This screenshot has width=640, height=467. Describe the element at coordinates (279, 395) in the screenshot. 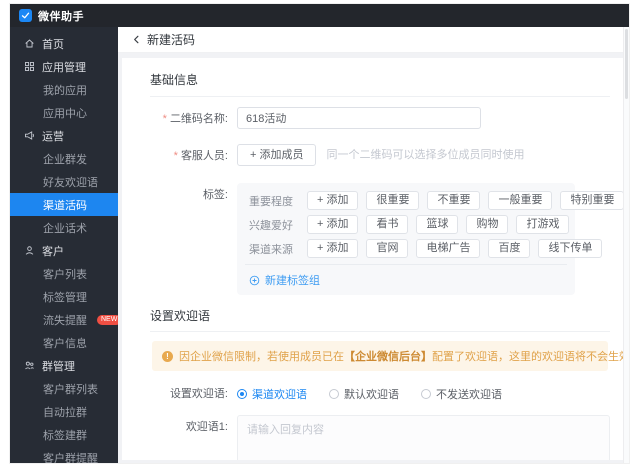

I see `radio-label: 渠道欢迎语` at that location.